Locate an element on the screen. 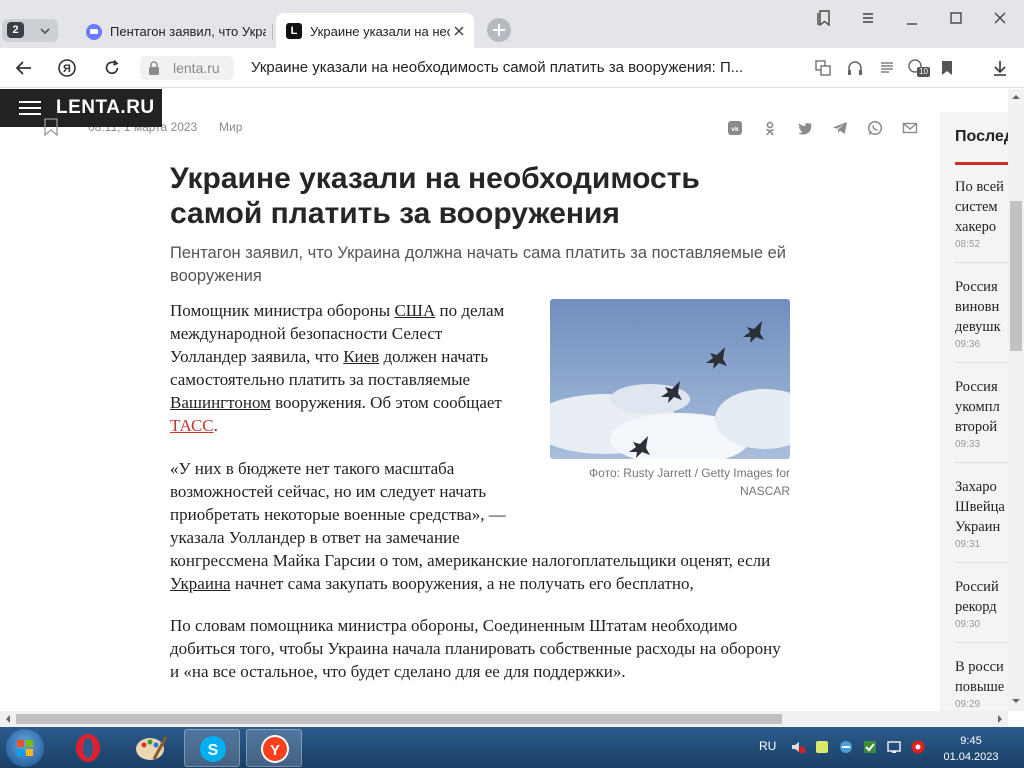 The width and height of the screenshot is (1024, 768). news-item-line: рекорд is located at coordinates (976, 607).